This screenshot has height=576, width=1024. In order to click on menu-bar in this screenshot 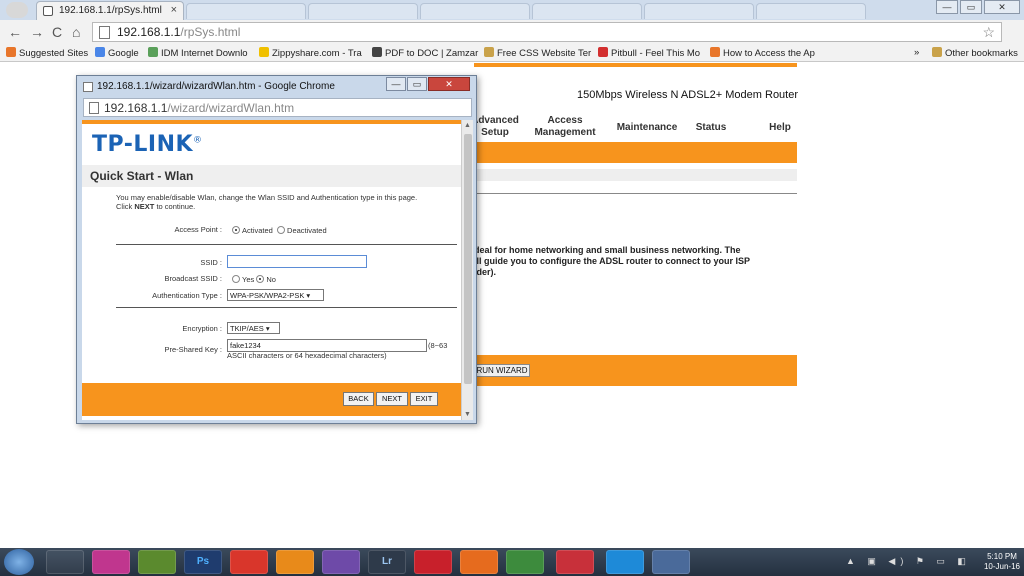, I will do `click(635, 152)`.